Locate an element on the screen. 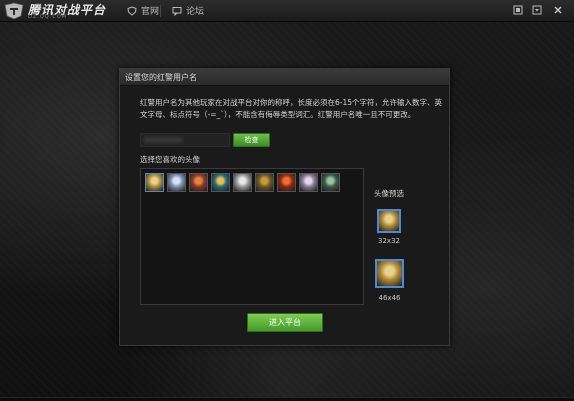  close-icon is located at coordinates (558, 10).